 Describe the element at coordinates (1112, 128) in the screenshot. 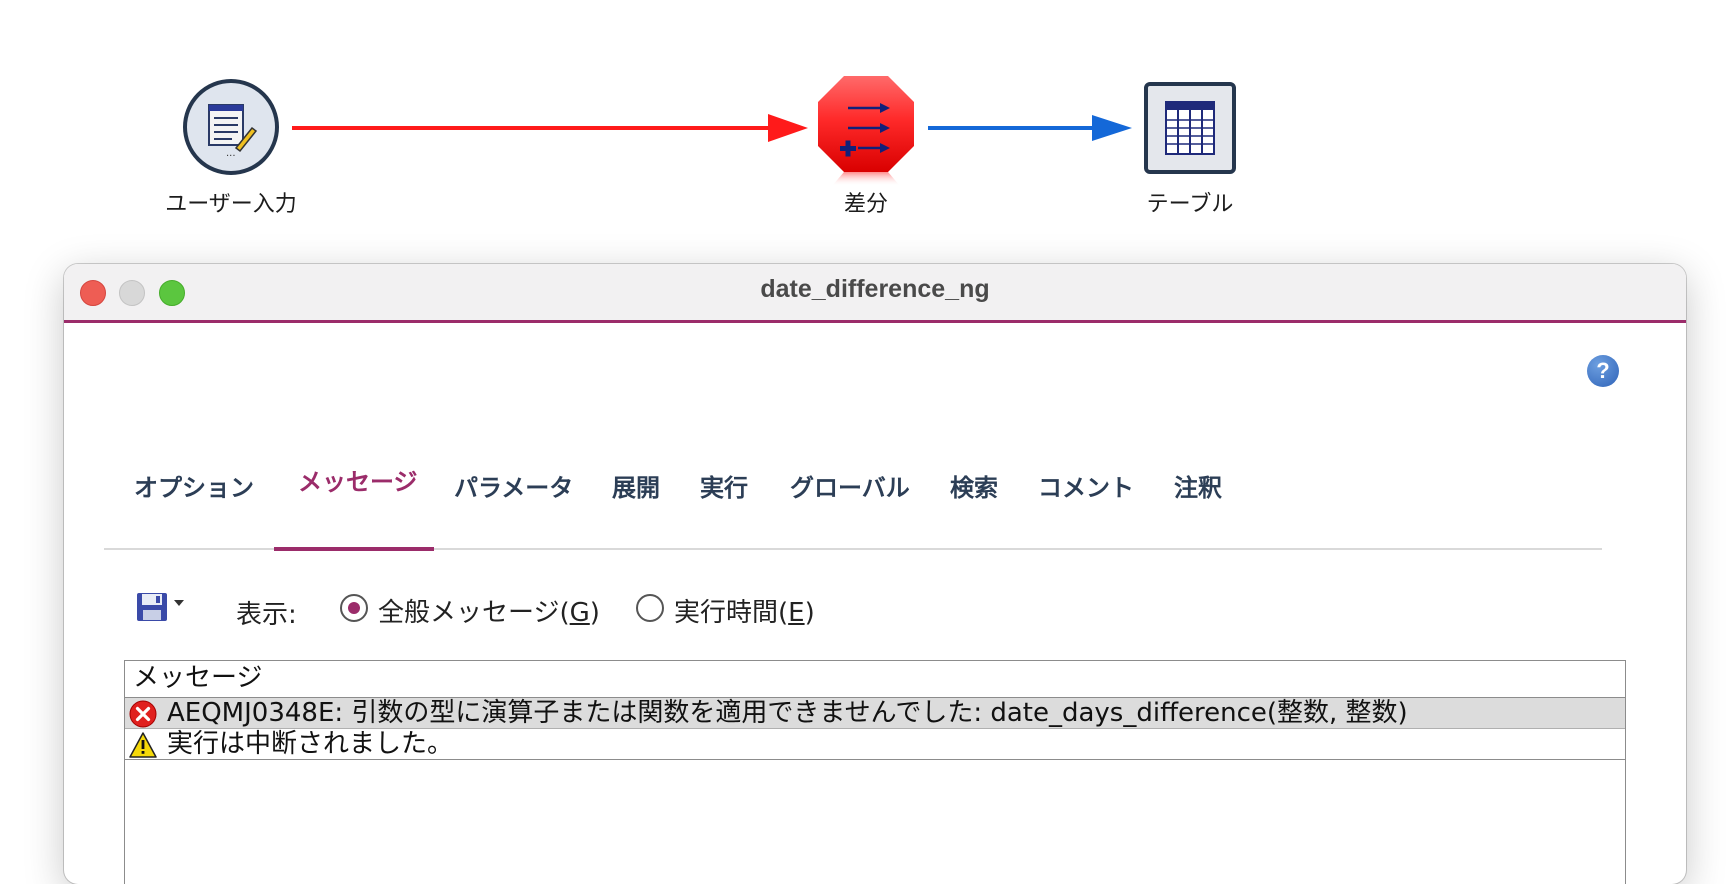

I see `normal-link-arrowhead` at that location.